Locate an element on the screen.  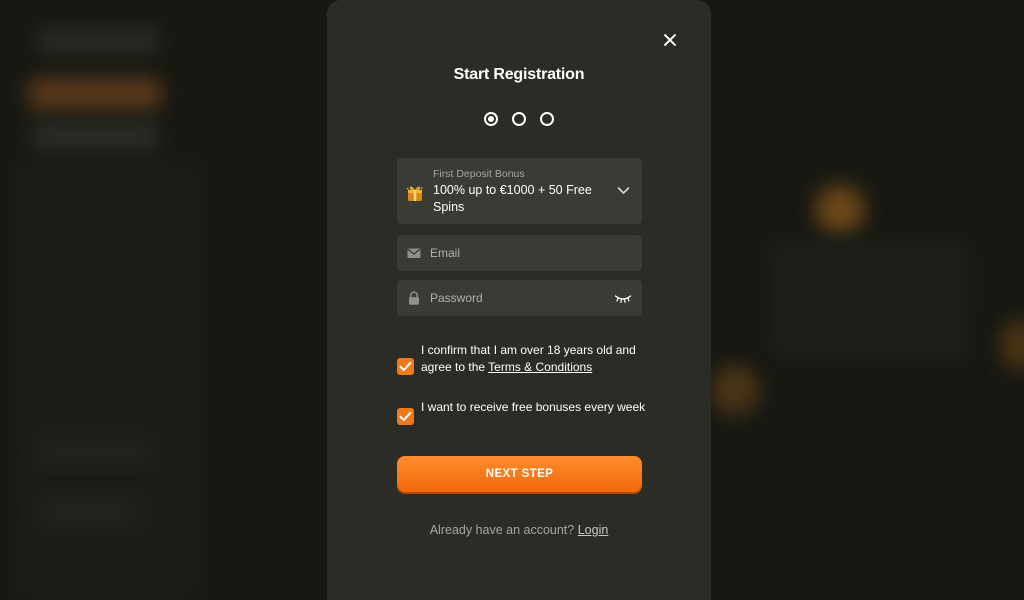
login-link: Login is located at coordinates (593, 530).